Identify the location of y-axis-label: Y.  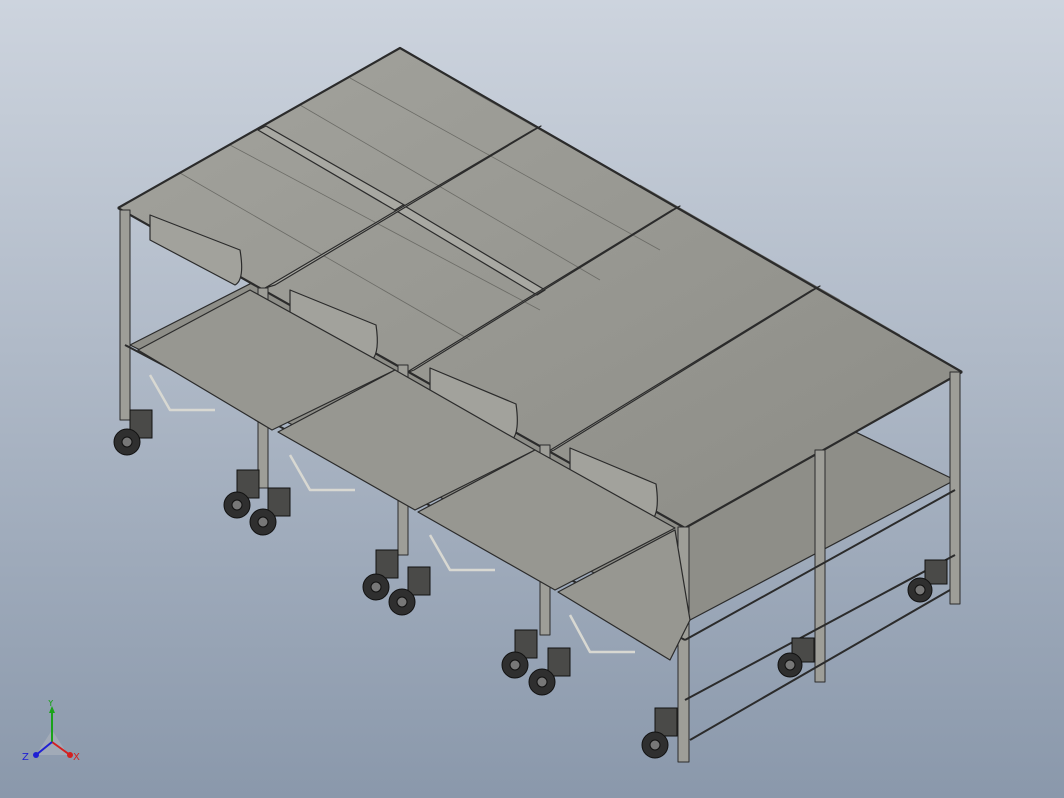
(50, 704).